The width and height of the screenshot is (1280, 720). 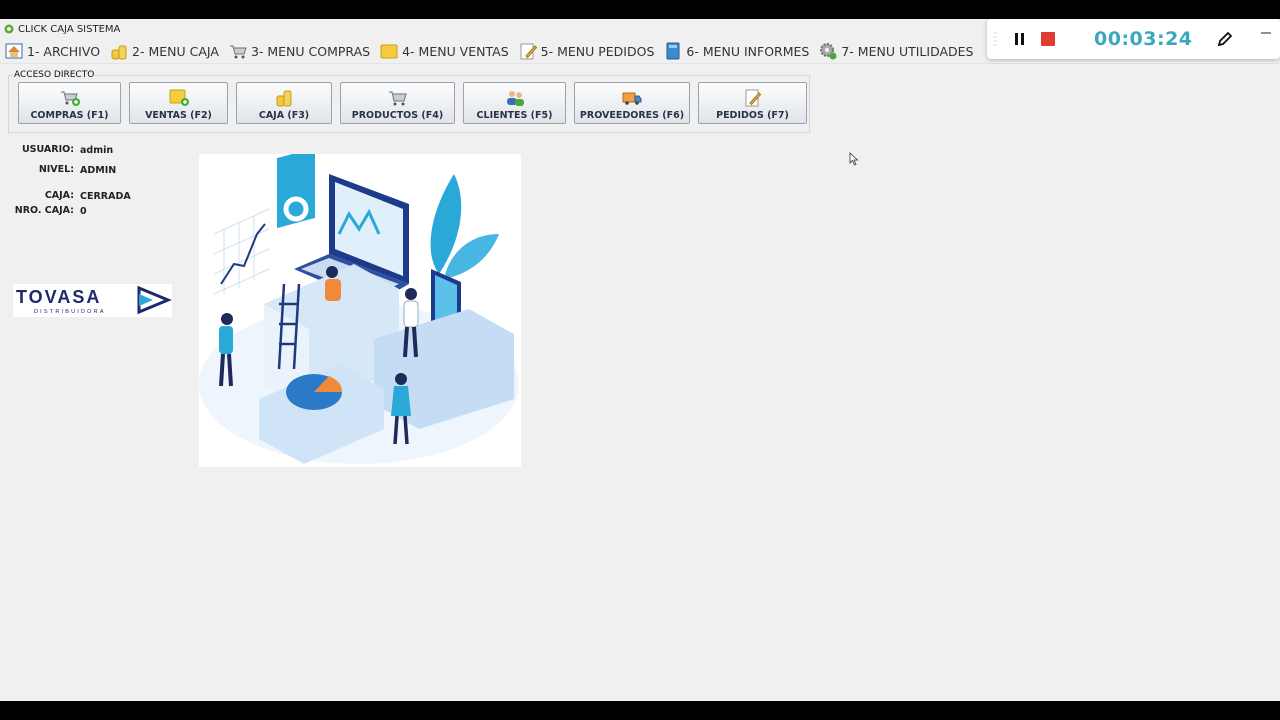 I want to click on truck-icon, so click(x=632, y=98).